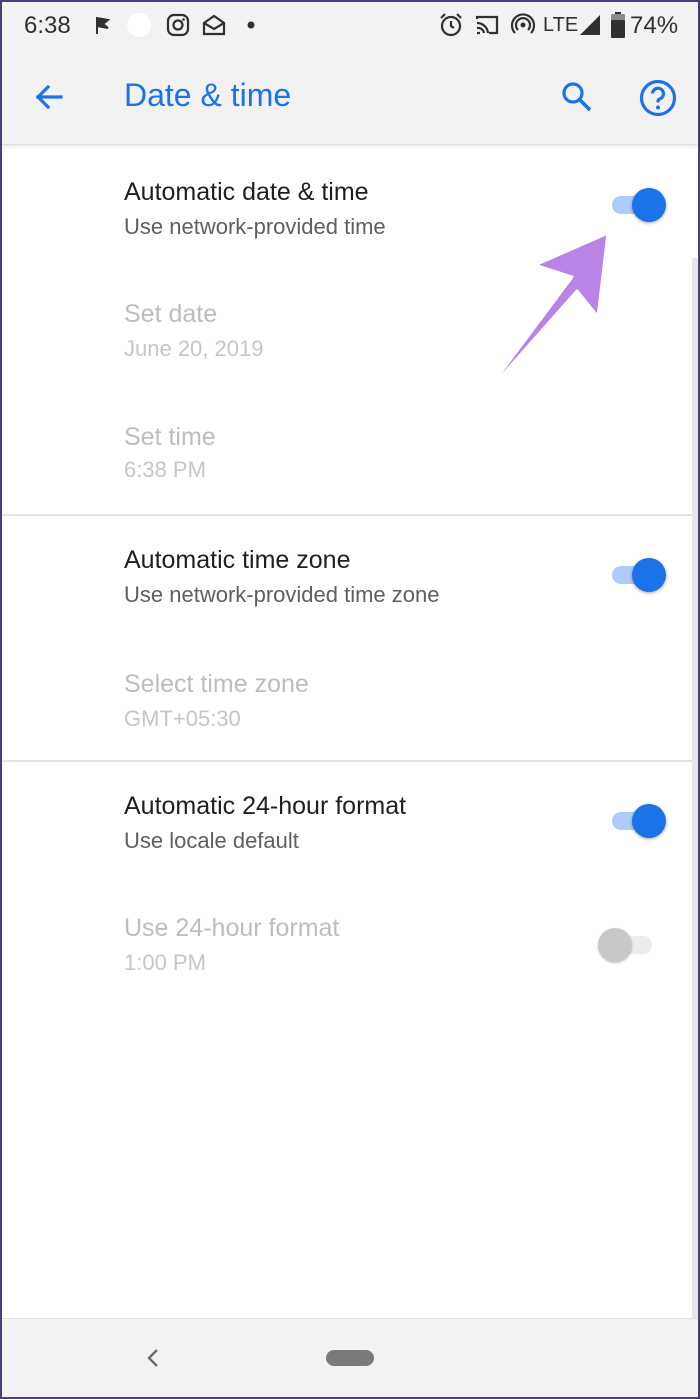 The height and width of the screenshot is (1399, 700). Describe the element at coordinates (350, 97) in the screenshot. I see `app-bar: Date & time` at that location.